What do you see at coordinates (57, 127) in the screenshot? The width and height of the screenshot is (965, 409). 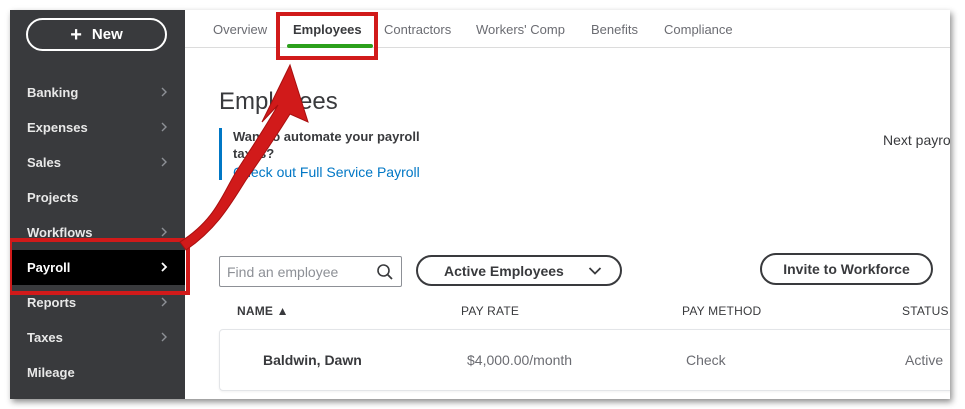 I see `sidebar-item-label: Expenses` at bounding box center [57, 127].